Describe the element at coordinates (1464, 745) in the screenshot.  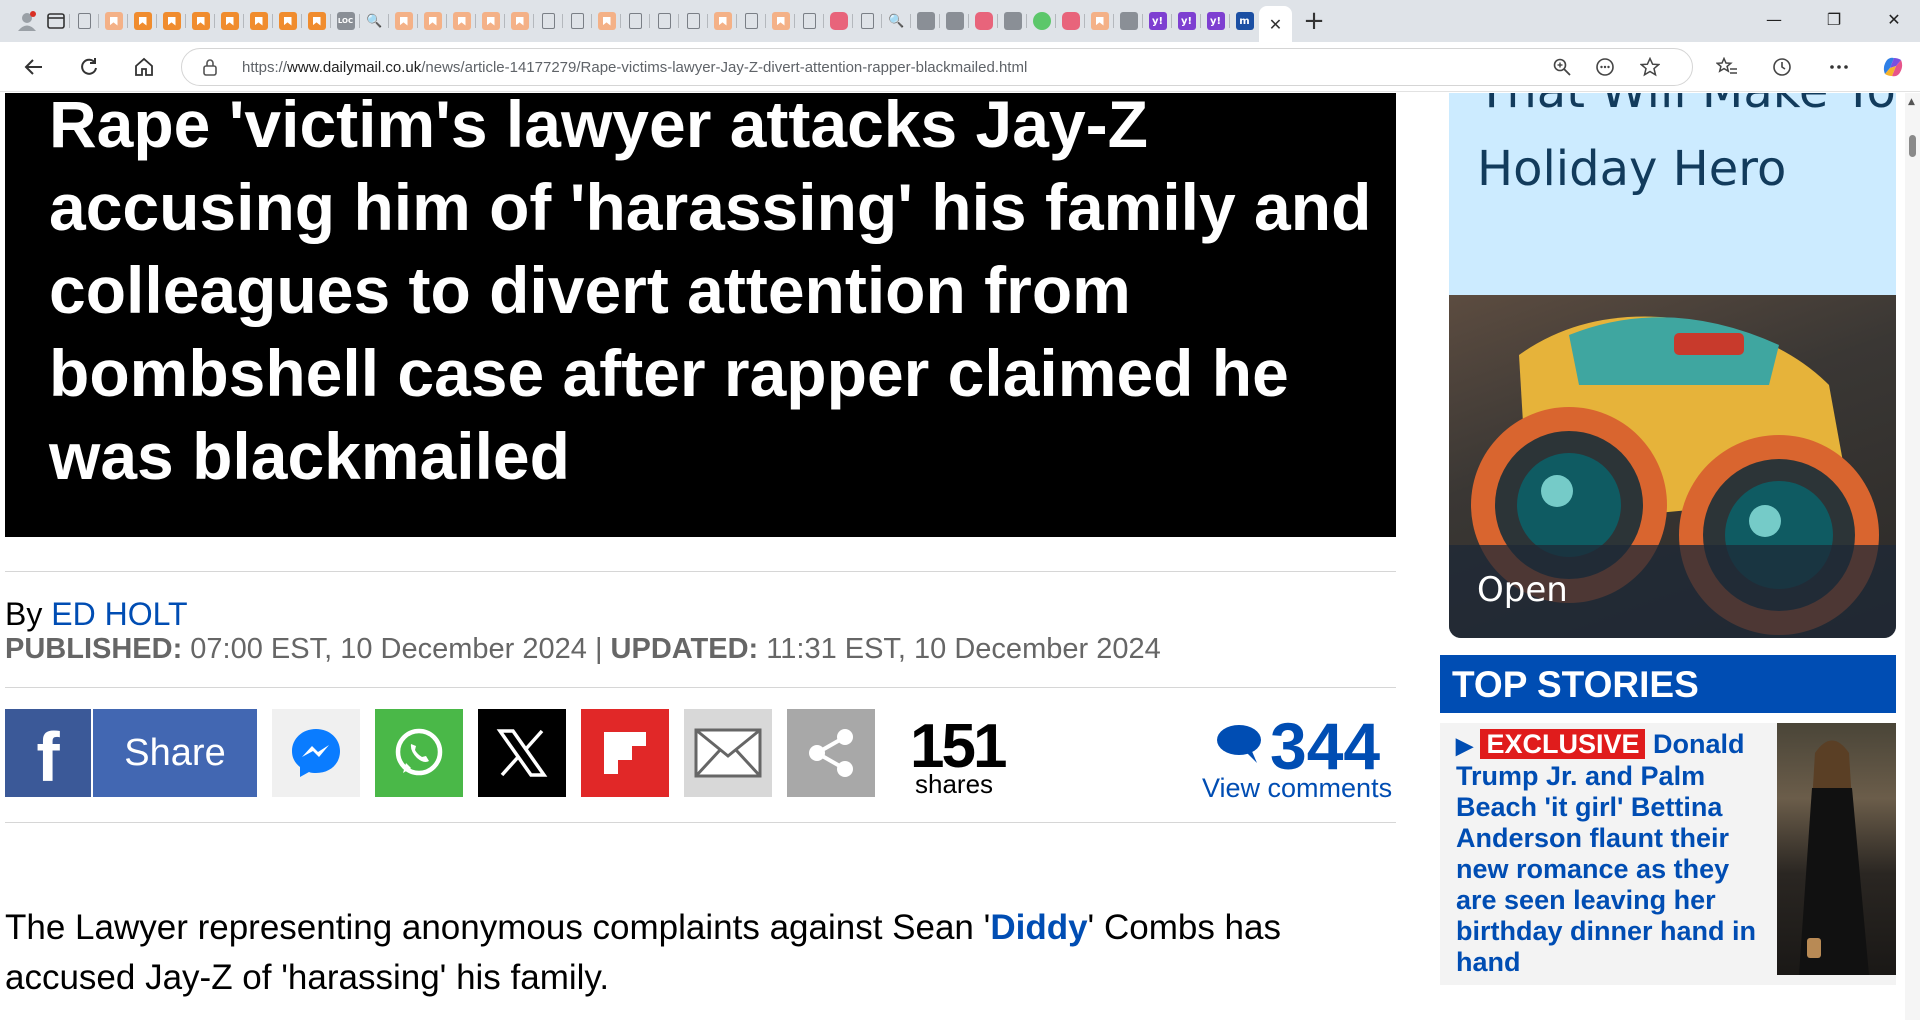
I see `arrow-right-icon: ▶` at that location.